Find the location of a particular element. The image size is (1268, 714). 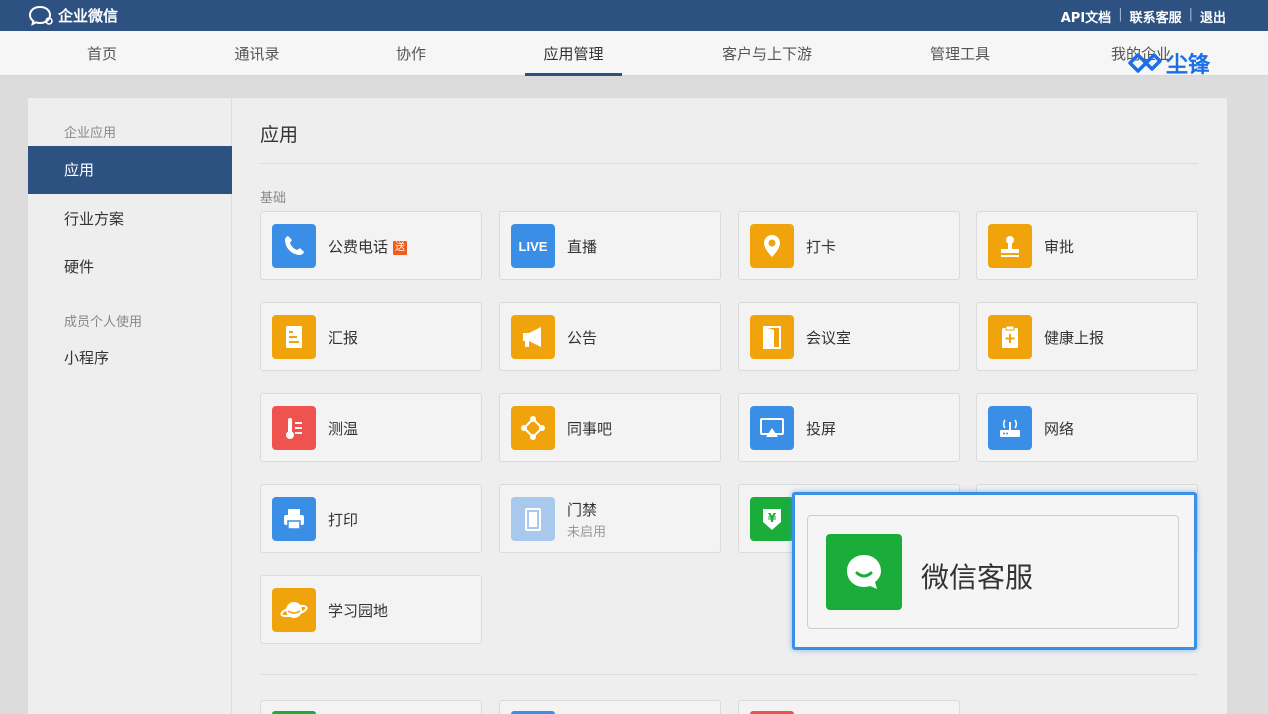

live-icon: LIVE is located at coordinates (533, 246).